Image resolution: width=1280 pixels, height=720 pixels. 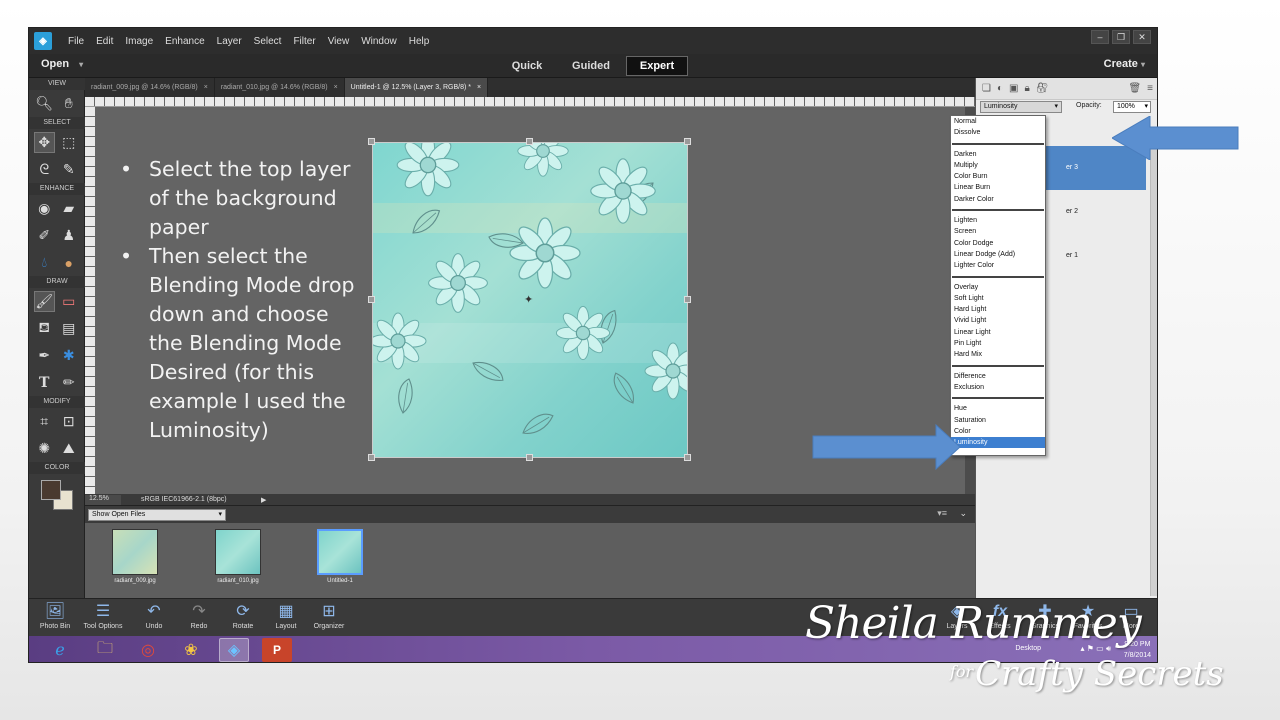 I want to click on blend-soft-light: Soft Light, so click(x=998, y=298).